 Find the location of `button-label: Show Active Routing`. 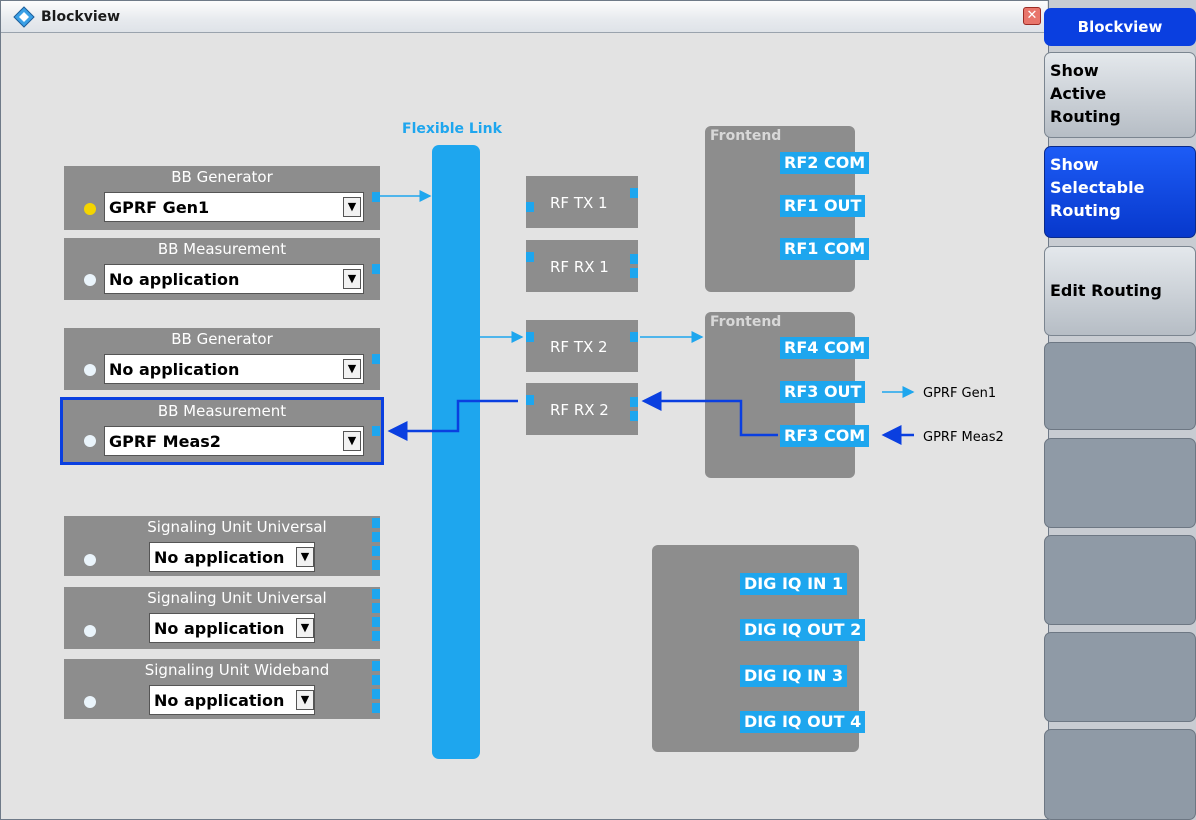

button-label: Show Active Routing is located at coordinates (1085, 93).